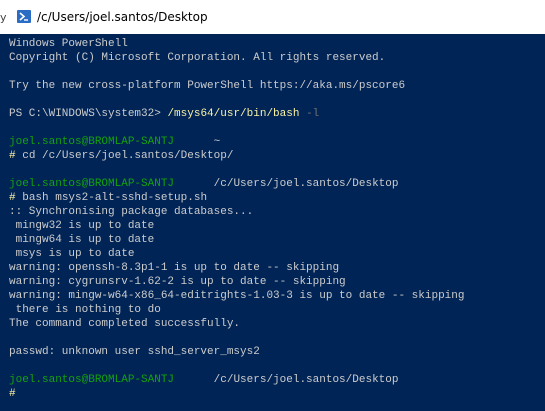 This screenshot has height=411, width=545. I want to click on ps-prompt: PS C:\WINDOWS\system32>, so click(88, 114).